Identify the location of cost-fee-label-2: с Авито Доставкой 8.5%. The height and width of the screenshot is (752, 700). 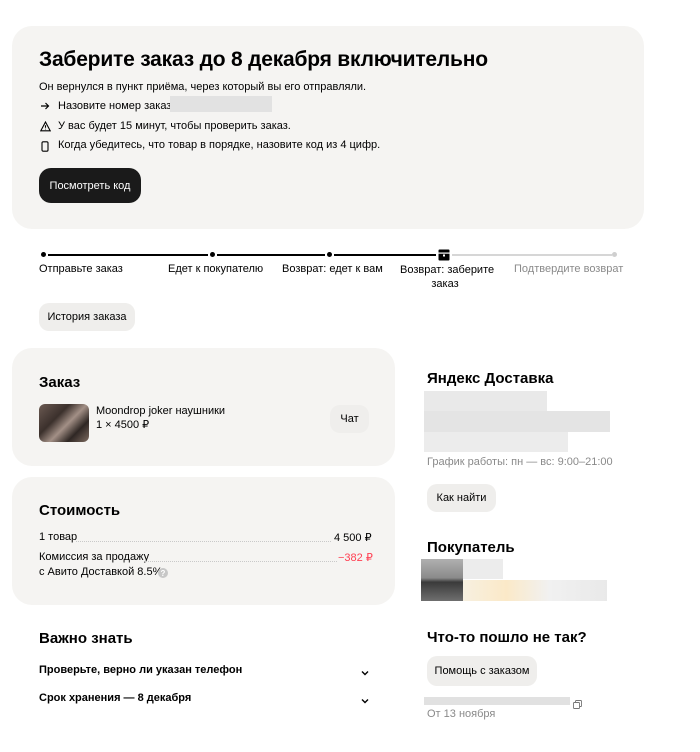
(101, 572).